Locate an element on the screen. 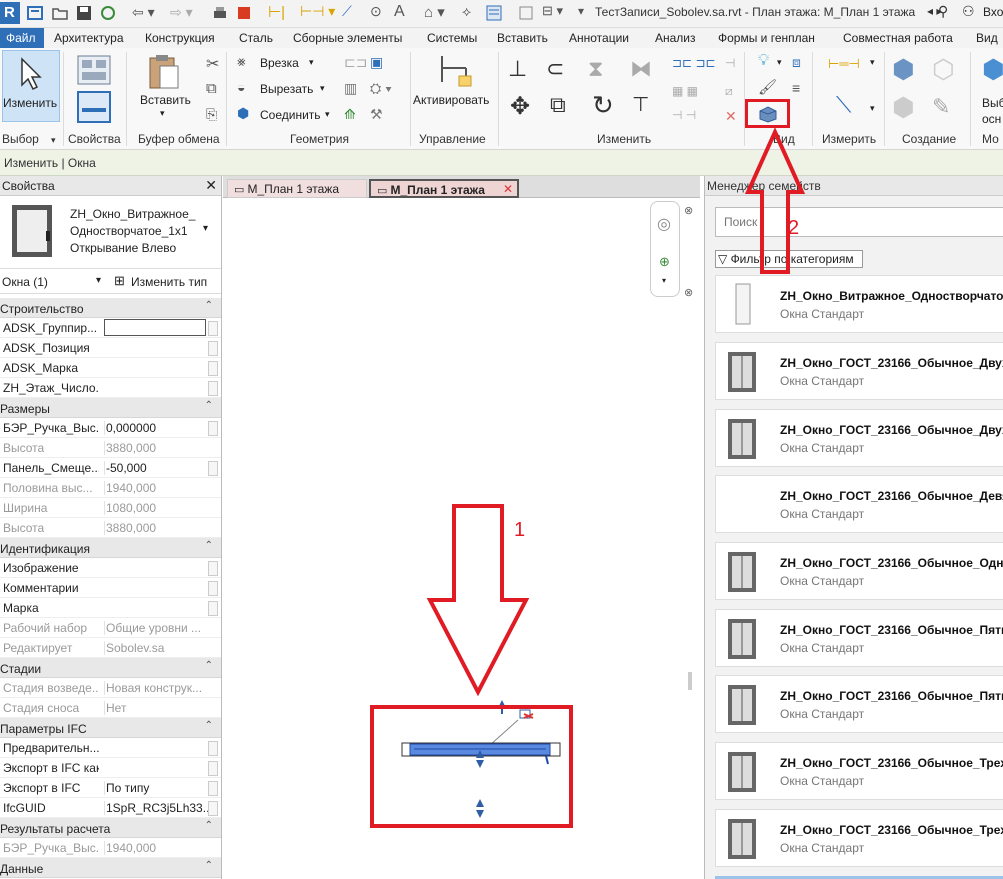 This screenshot has height=879, width=1003. split-face-icon: ▣ is located at coordinates (376, 62).